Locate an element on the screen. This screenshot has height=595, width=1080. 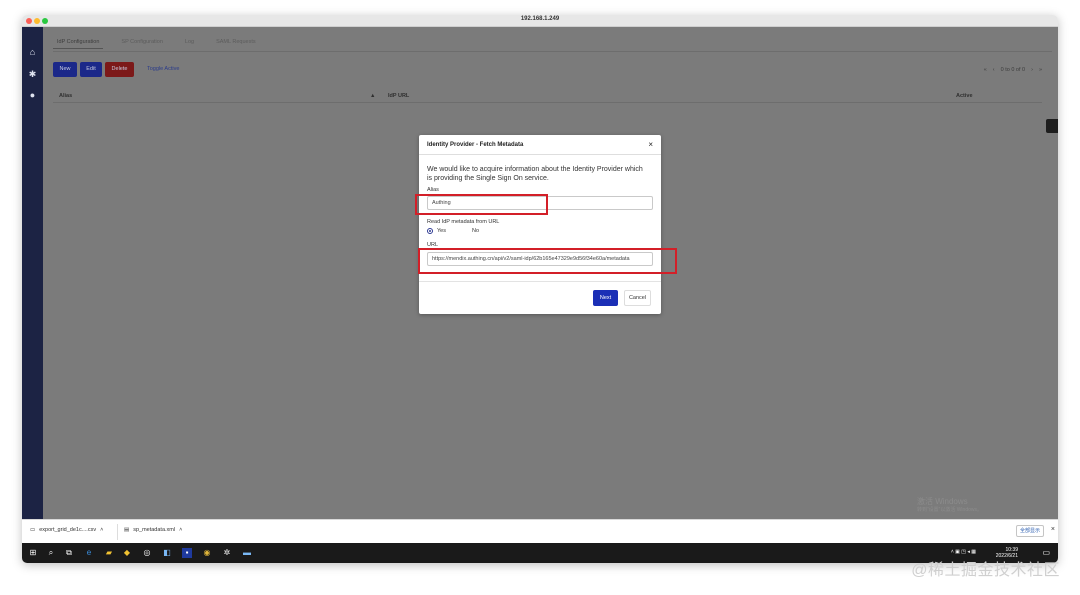
pager-status: 0 to 0 of 0 is located at coordinates (1013, 70).